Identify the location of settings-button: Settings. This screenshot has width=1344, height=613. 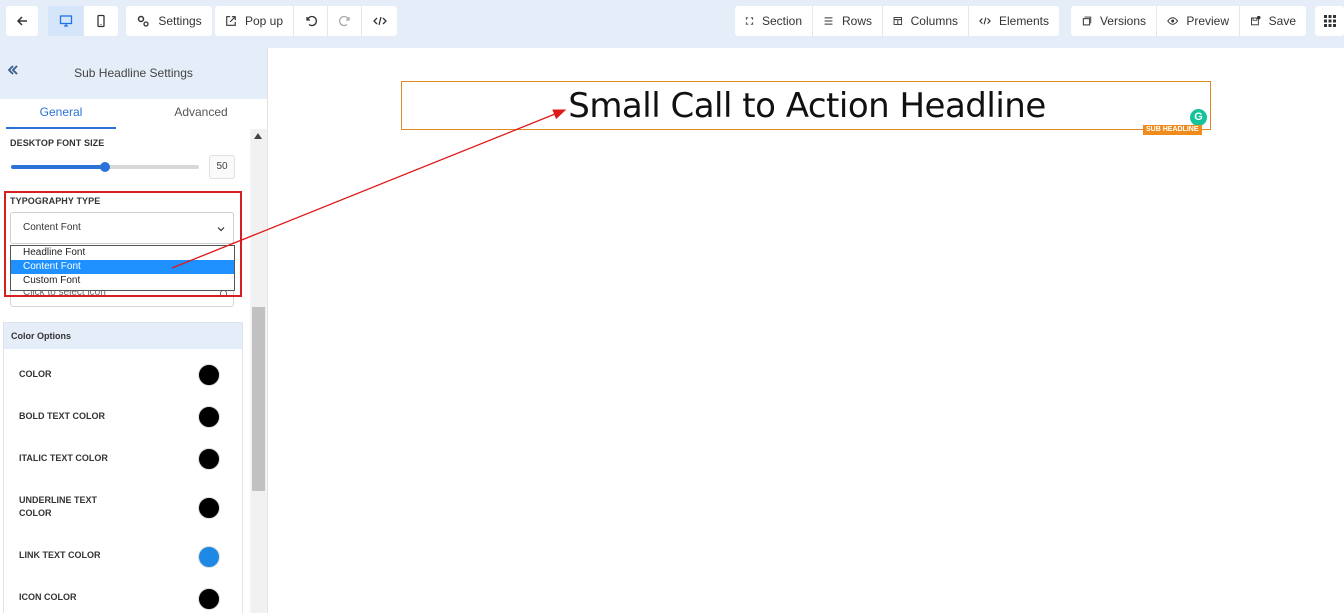
(169, 21).